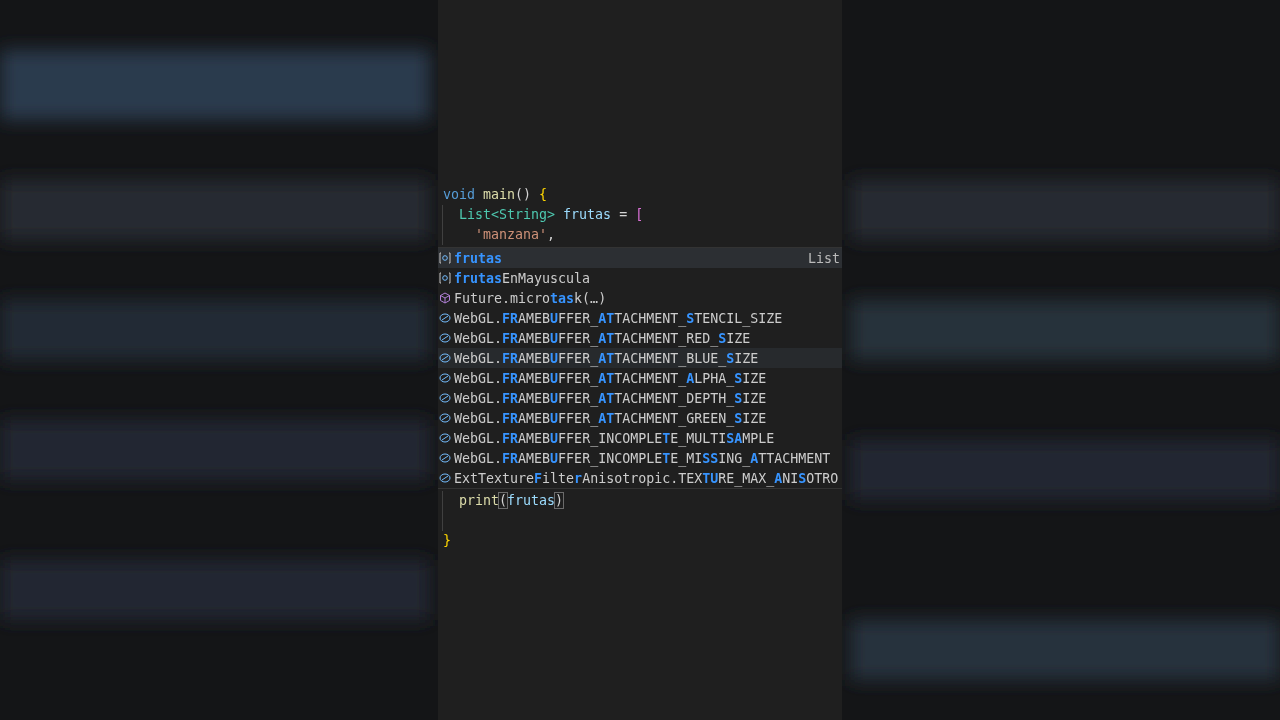 This screenshot has height=720, width=1280. What do you see at coordinates (479, 500) in the screenshot?
I see `code-token: print` at bounding box center [479, 500].